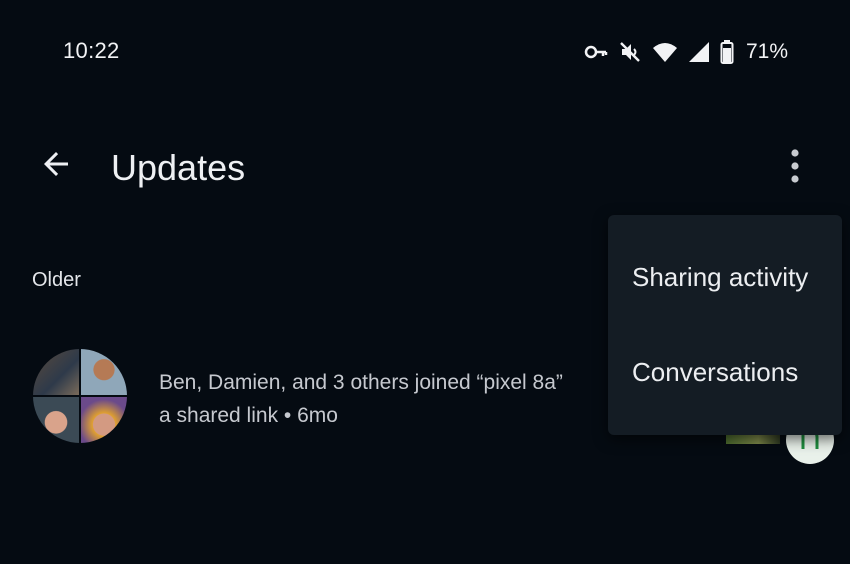 Image resolution: width=850 pixels, height=564 pixels. Describe the element at coordinates (698, 52) in the screenshot. I see `signal-icon` at that location.